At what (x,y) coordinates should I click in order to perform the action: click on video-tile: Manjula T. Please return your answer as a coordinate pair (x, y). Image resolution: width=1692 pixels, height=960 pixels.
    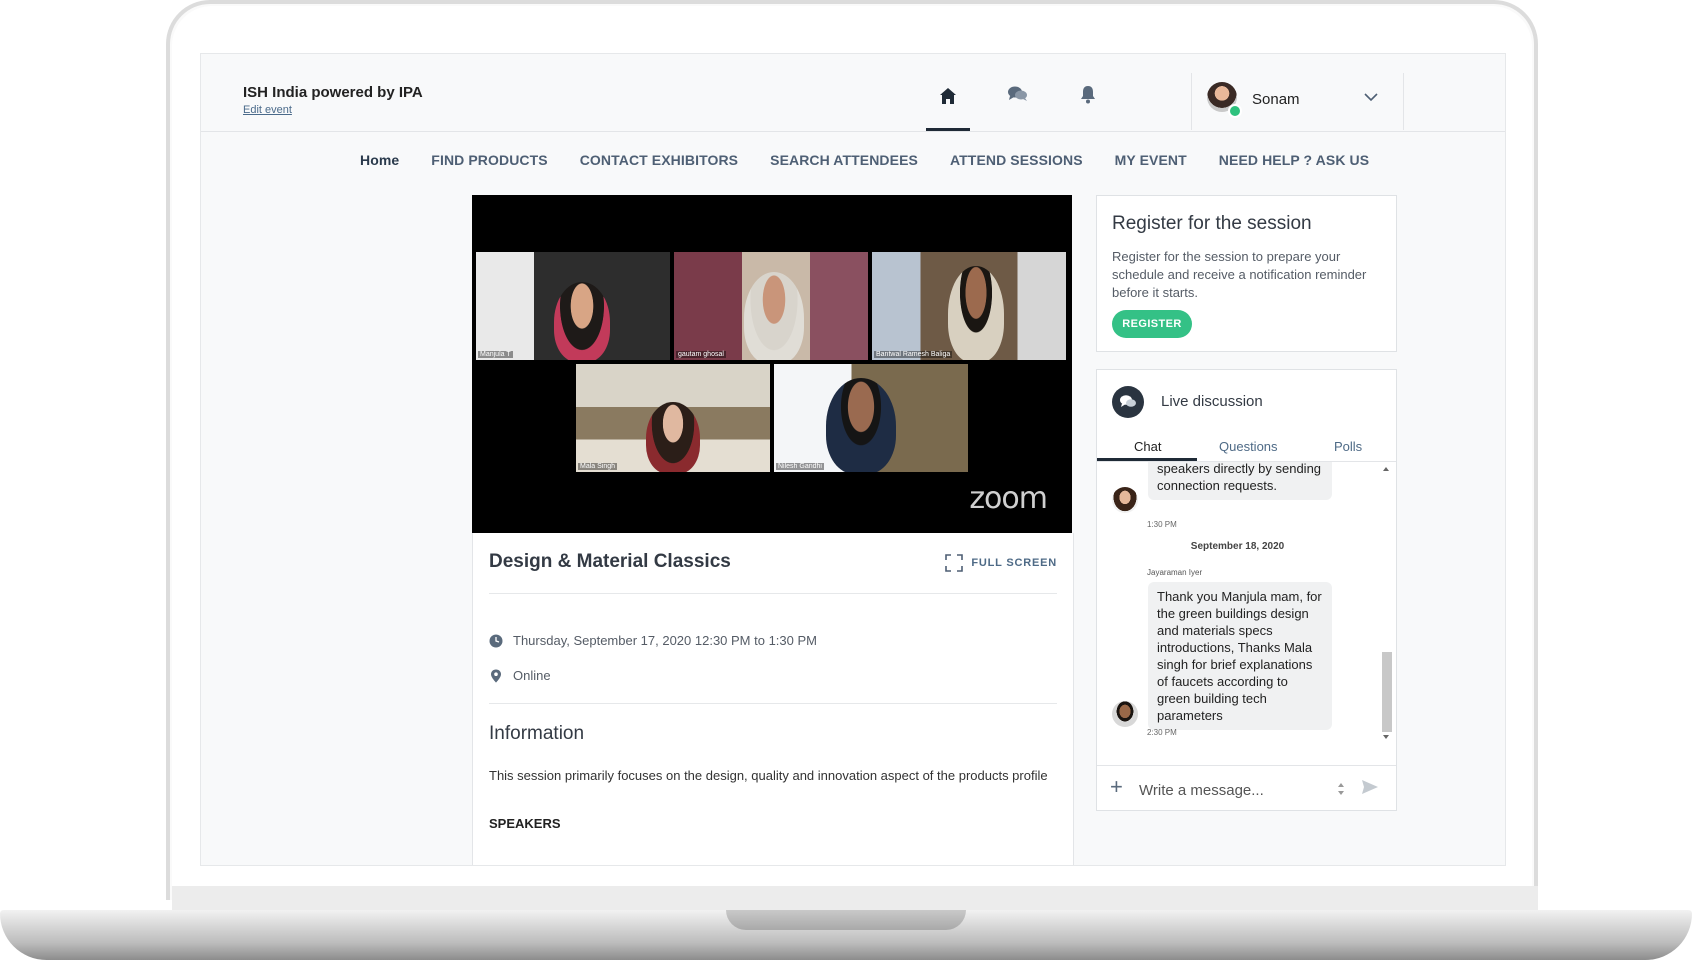
    Looking at the image, I should click on (573, 306).